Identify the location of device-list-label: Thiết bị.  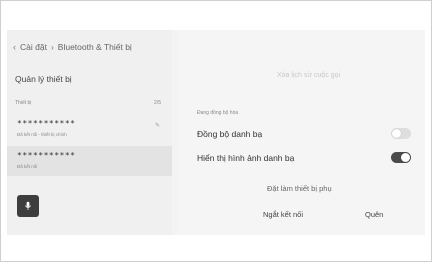
(23, 103).